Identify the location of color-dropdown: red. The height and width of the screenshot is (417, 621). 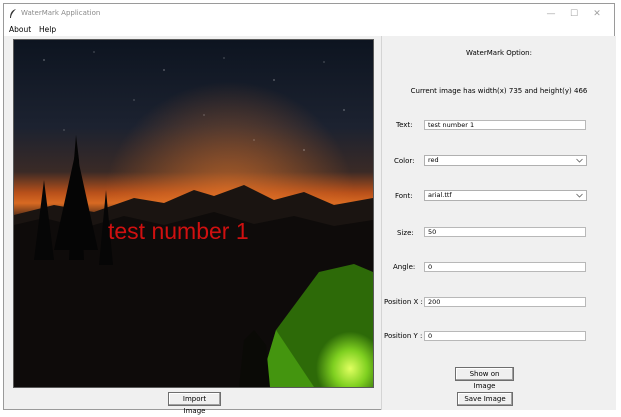
(505, 160).